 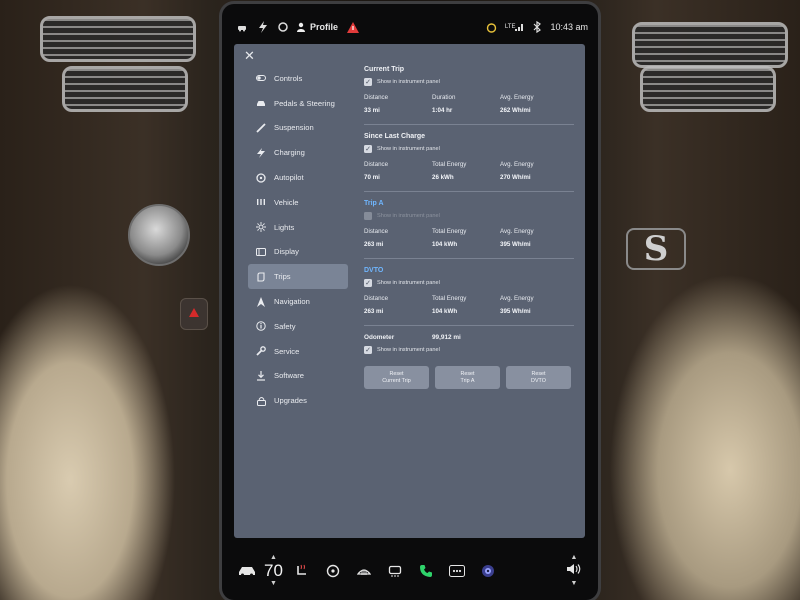 What do you see at coordinates (449, 164) in the screenshot?
I see `stat-label: Total Energy` at bounding box center [449, 164].